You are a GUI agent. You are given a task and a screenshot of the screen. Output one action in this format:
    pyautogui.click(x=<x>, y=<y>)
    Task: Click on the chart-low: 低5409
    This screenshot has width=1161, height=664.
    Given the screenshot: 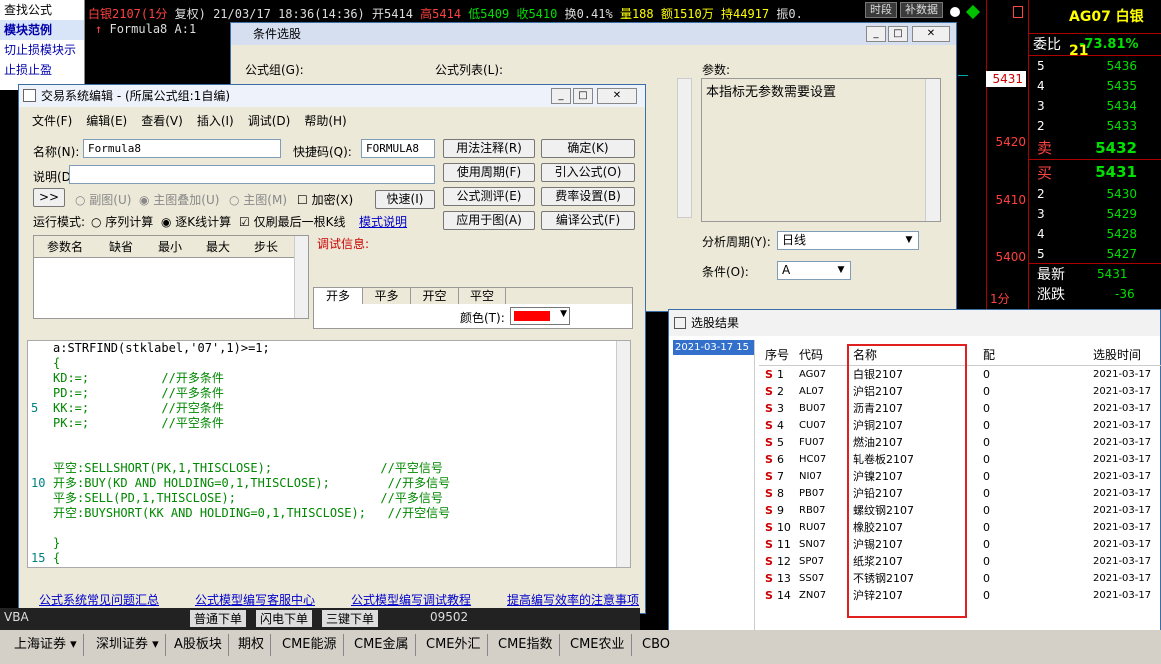 What is the action you would take?
    pyautogui.click(x=489, y=14)
    